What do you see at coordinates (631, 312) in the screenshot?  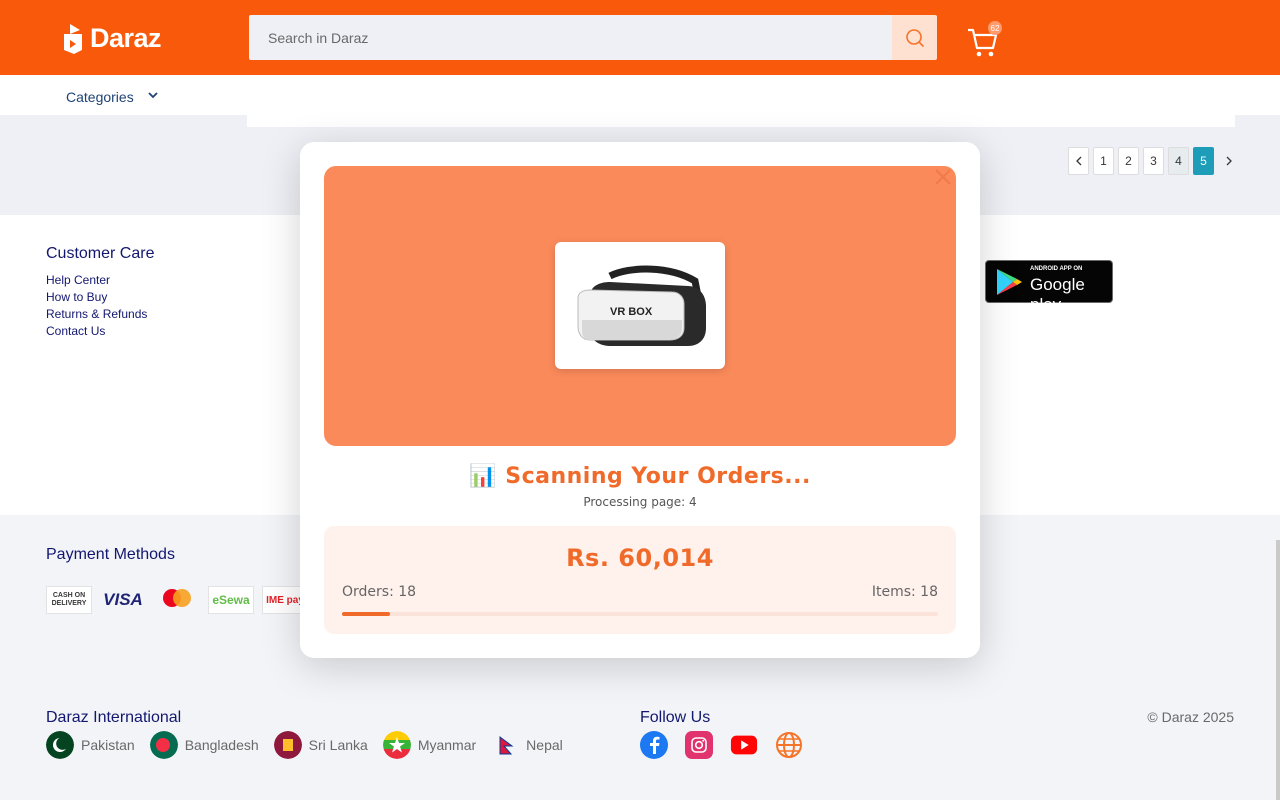 I see `vr-box-label: VR BOX` at bounding box center [631, 312].